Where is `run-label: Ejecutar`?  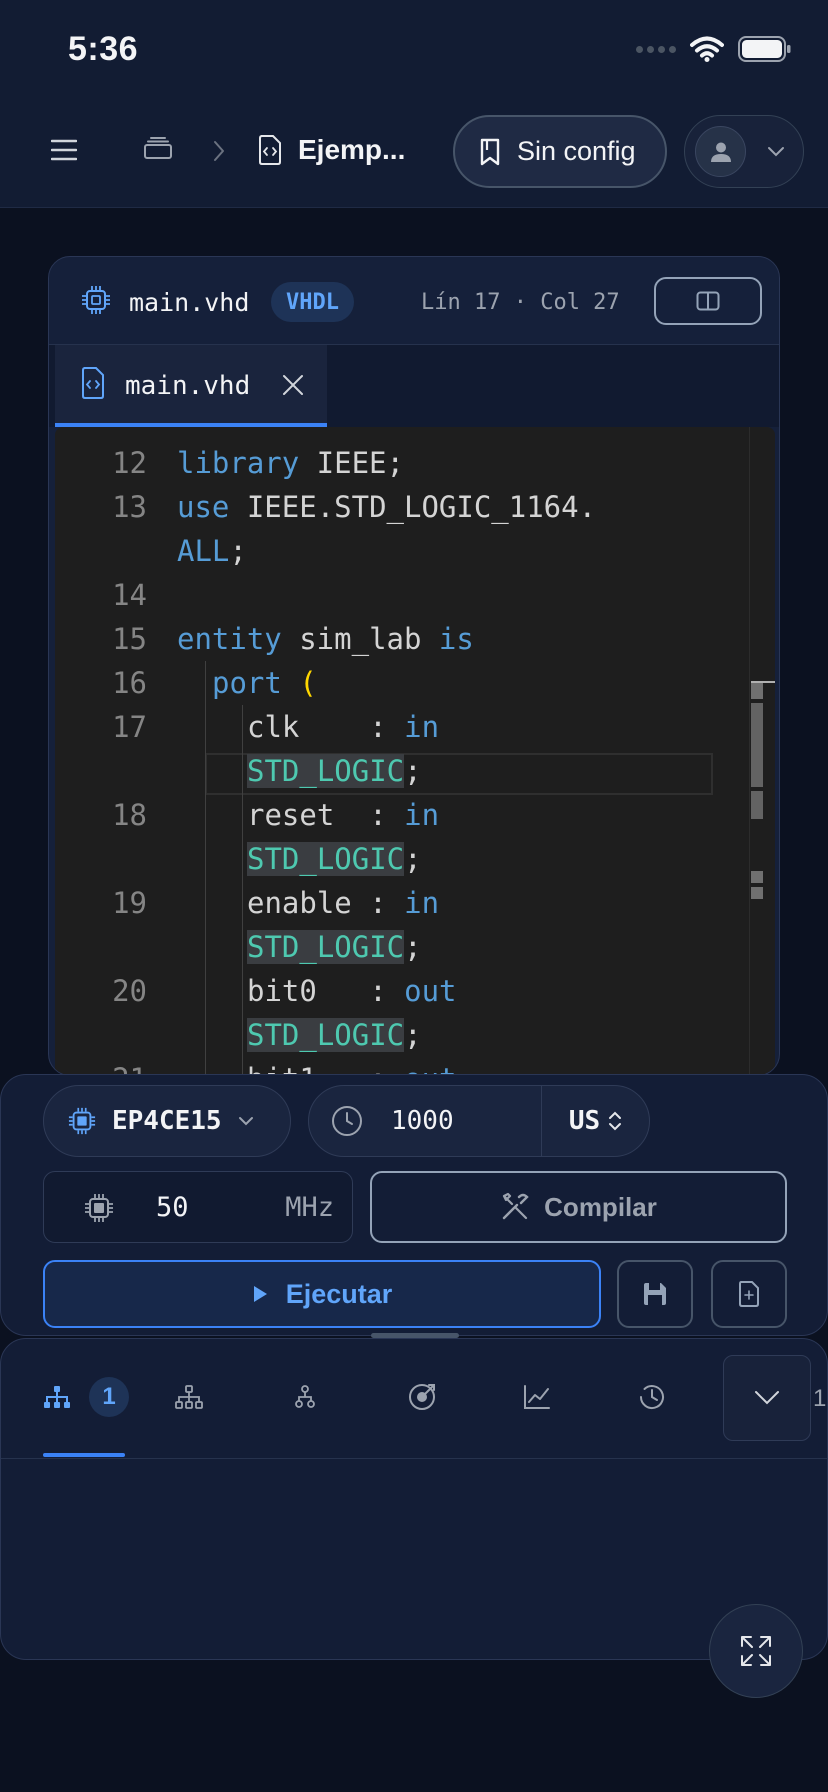 run-label: Ejecutar is located at coordinates (339, 1293).